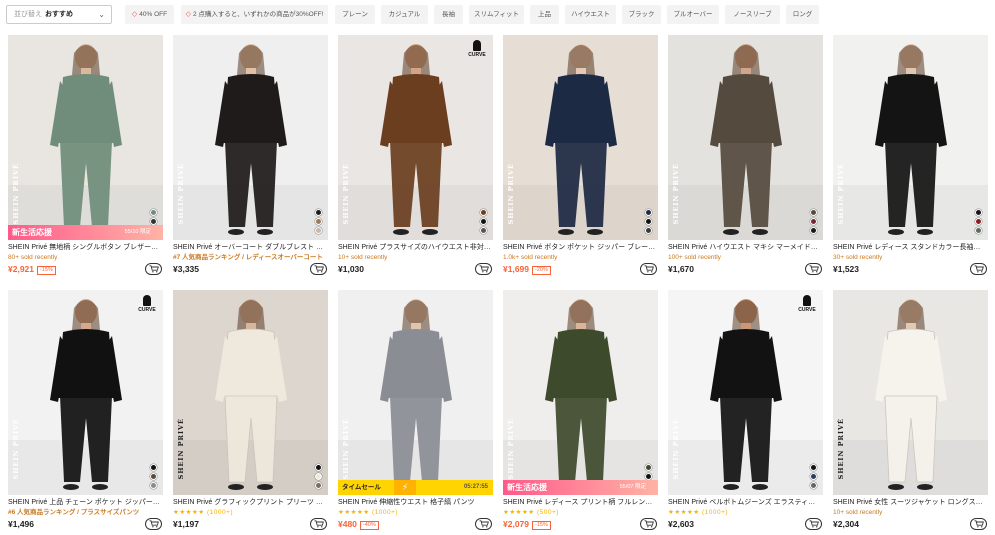 This screenshot has height=535, width=995. I want to click on countdown-timer: 05:27:55, so click(475, 487).